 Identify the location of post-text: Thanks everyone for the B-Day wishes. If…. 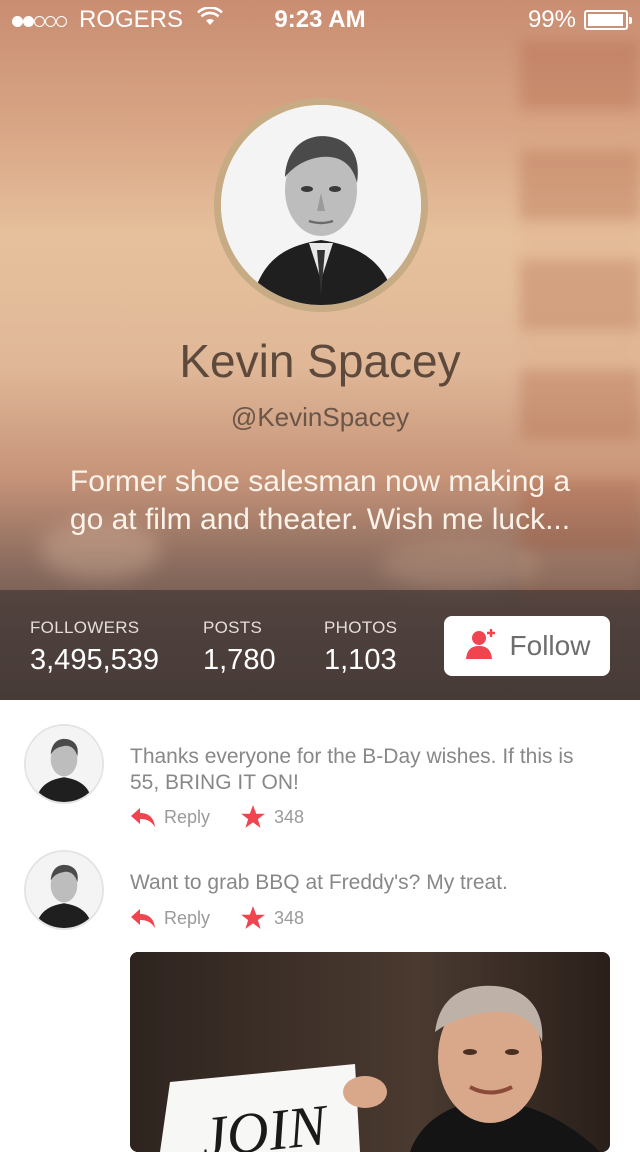
(352, 769).